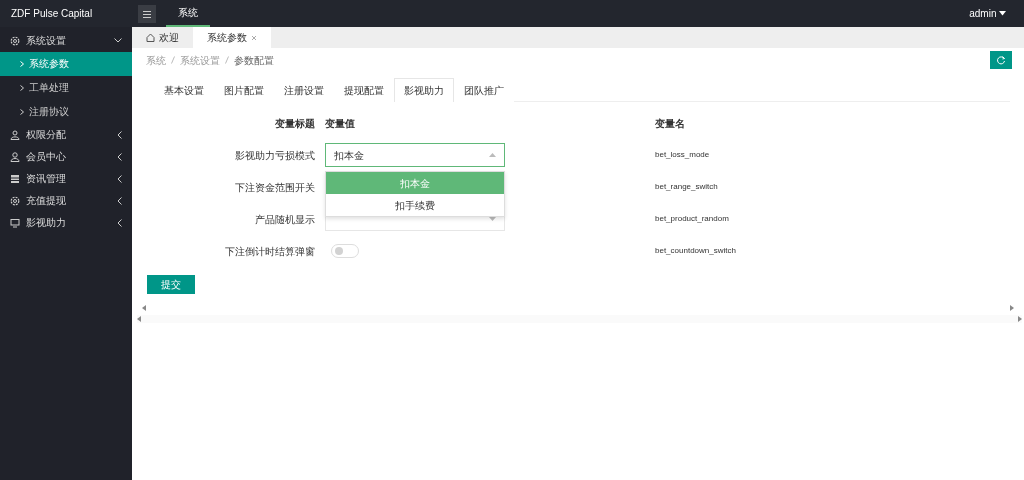 The width and height of the screenshot is (1024, 480). I want to click on chevron-down-icon, so click(118, 40).